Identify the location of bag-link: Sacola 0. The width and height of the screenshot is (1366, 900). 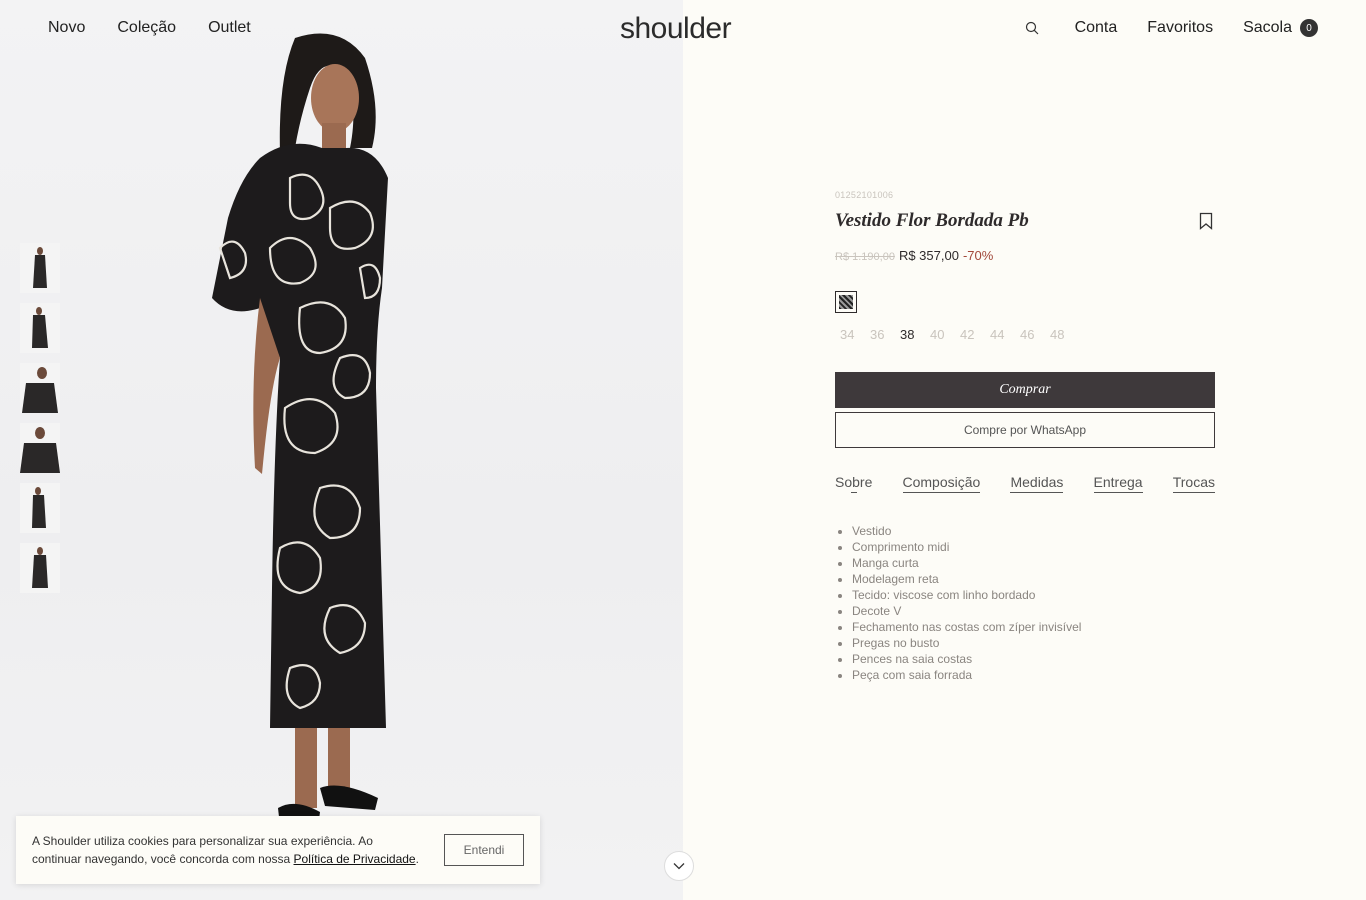
(1280, 28).